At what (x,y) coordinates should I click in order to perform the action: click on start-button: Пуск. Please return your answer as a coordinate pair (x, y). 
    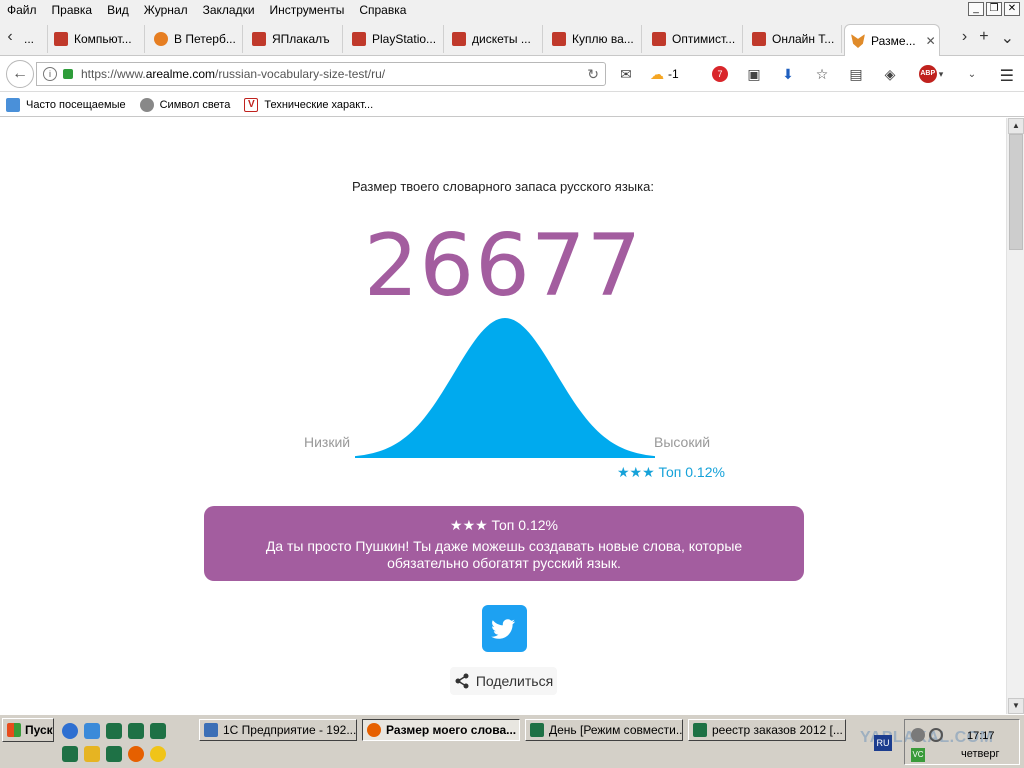
    Looking at the image, I should click on (28, 730).